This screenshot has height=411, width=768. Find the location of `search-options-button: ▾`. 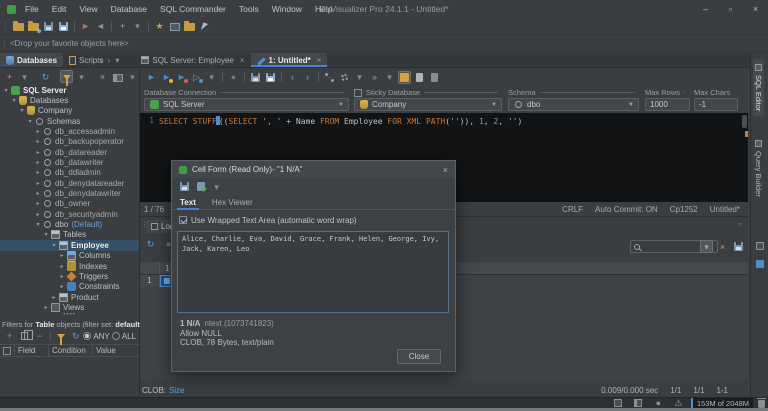

search-options-button: ▾ is located at coordinates (706, 246).